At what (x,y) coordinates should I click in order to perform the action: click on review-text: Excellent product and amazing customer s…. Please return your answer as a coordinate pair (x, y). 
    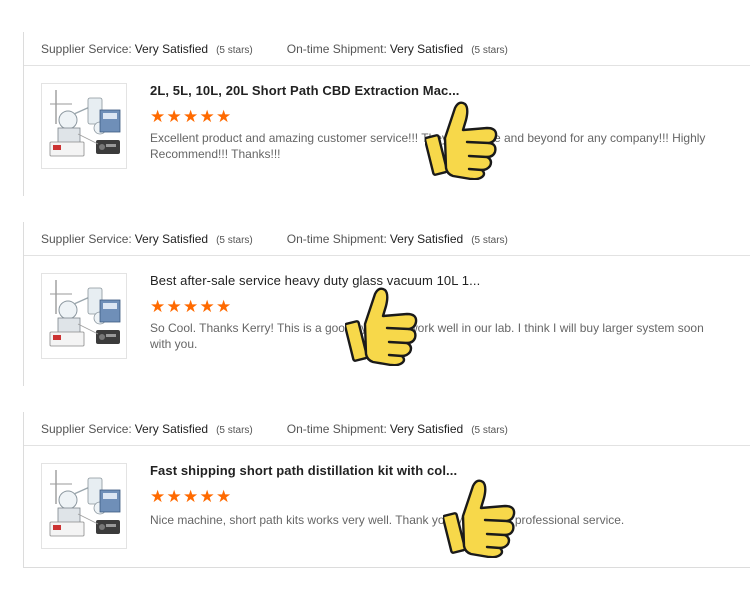
    Looking at the image, I should click on (428, 146).